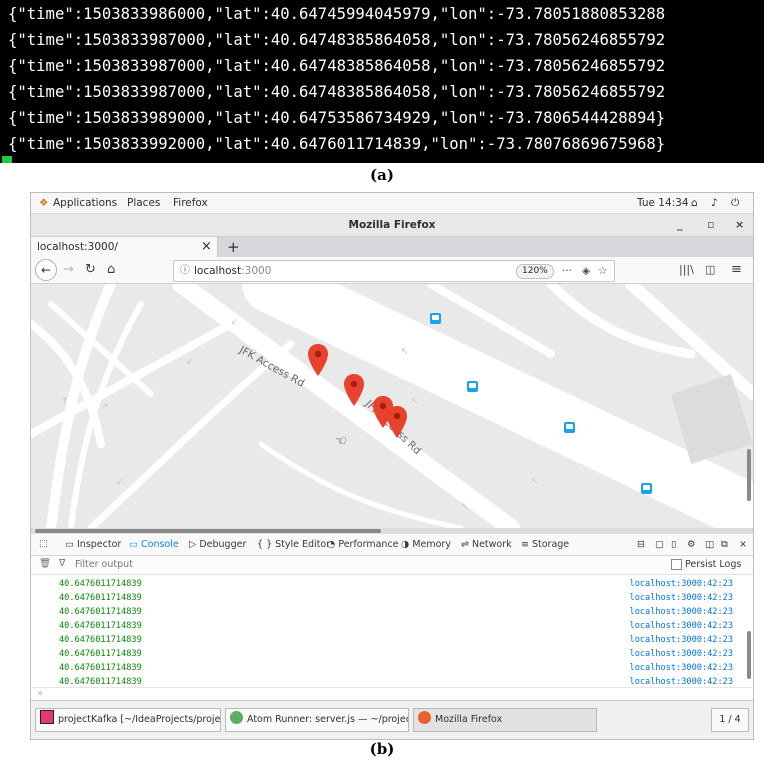 Image resolution: width=764 pixels, height=760 pixels. Describe the element at coordinates (710, 270) in the screenshot. I see `sidebar-icon: ◫` at that location.